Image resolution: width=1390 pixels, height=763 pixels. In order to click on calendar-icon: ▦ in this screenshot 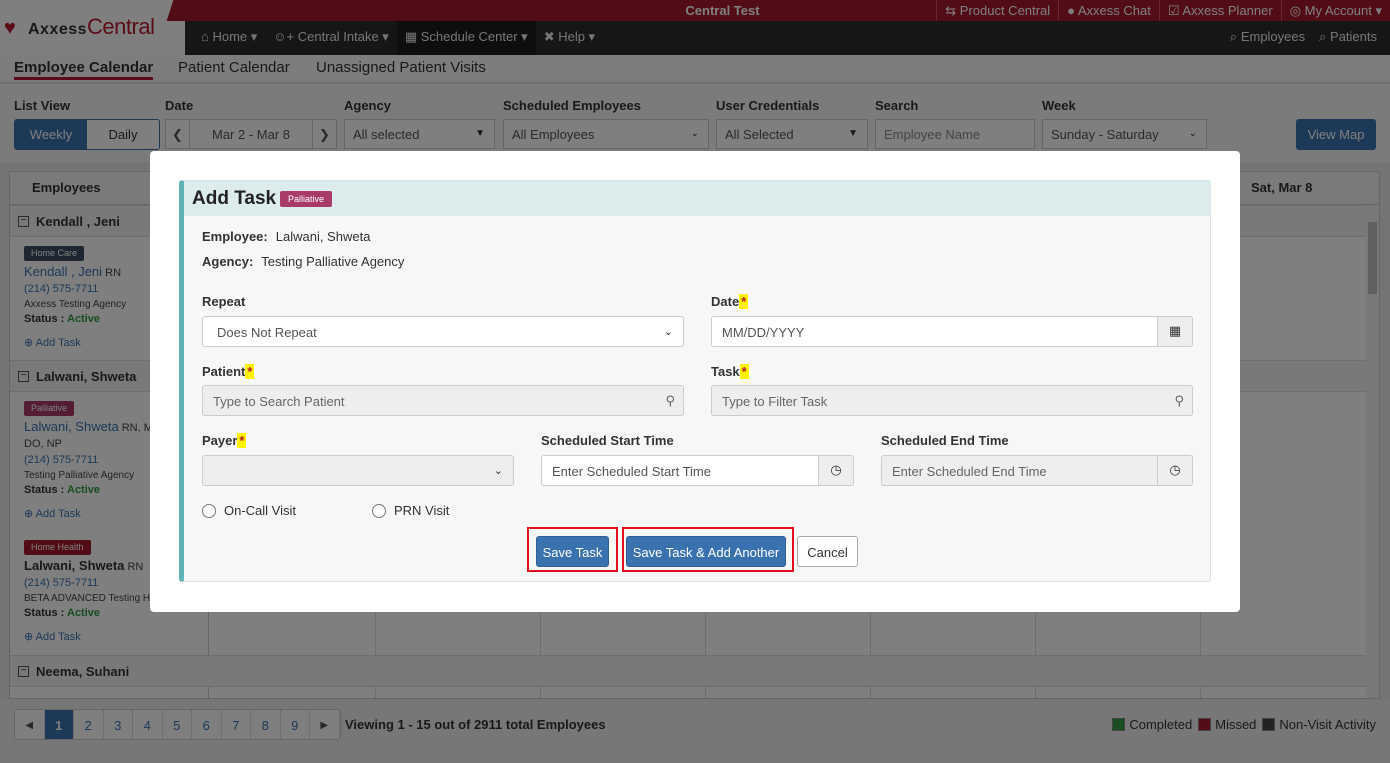, I will do `click(1174, 331)`.